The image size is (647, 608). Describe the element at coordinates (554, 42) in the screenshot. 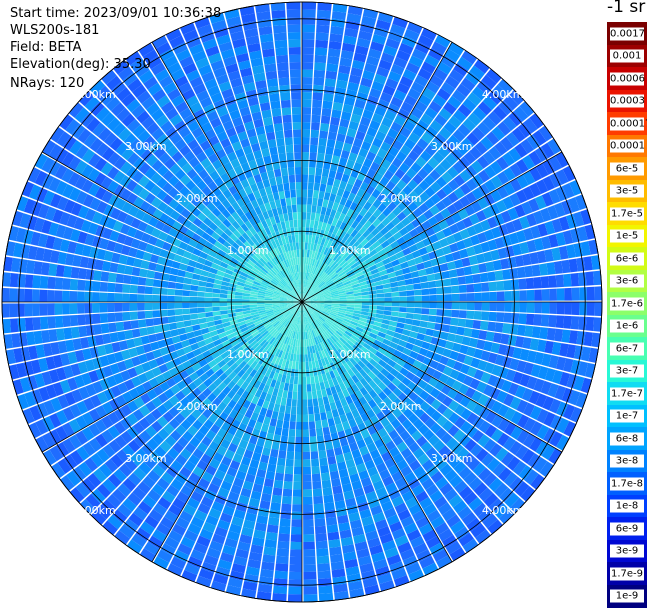

I see `ring-label: 5.00km` at that location.